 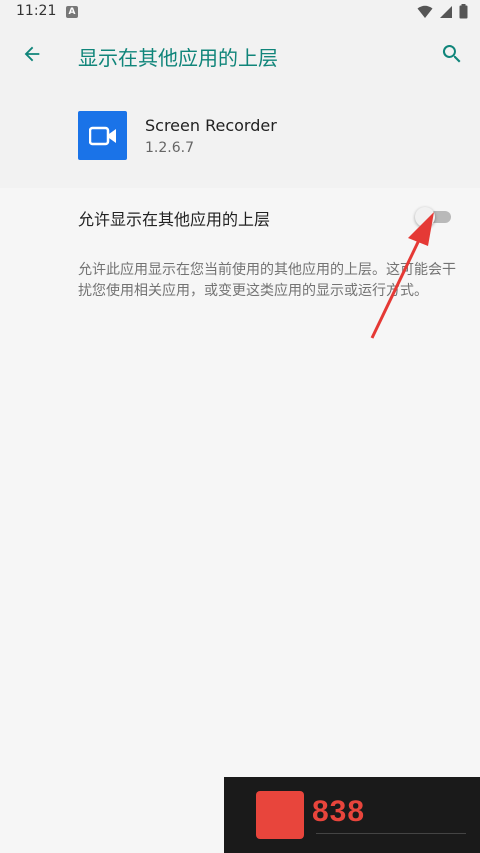 I want to click on app-header: Screen Recorder 1.2.6.7, so click(x=240, y=138).